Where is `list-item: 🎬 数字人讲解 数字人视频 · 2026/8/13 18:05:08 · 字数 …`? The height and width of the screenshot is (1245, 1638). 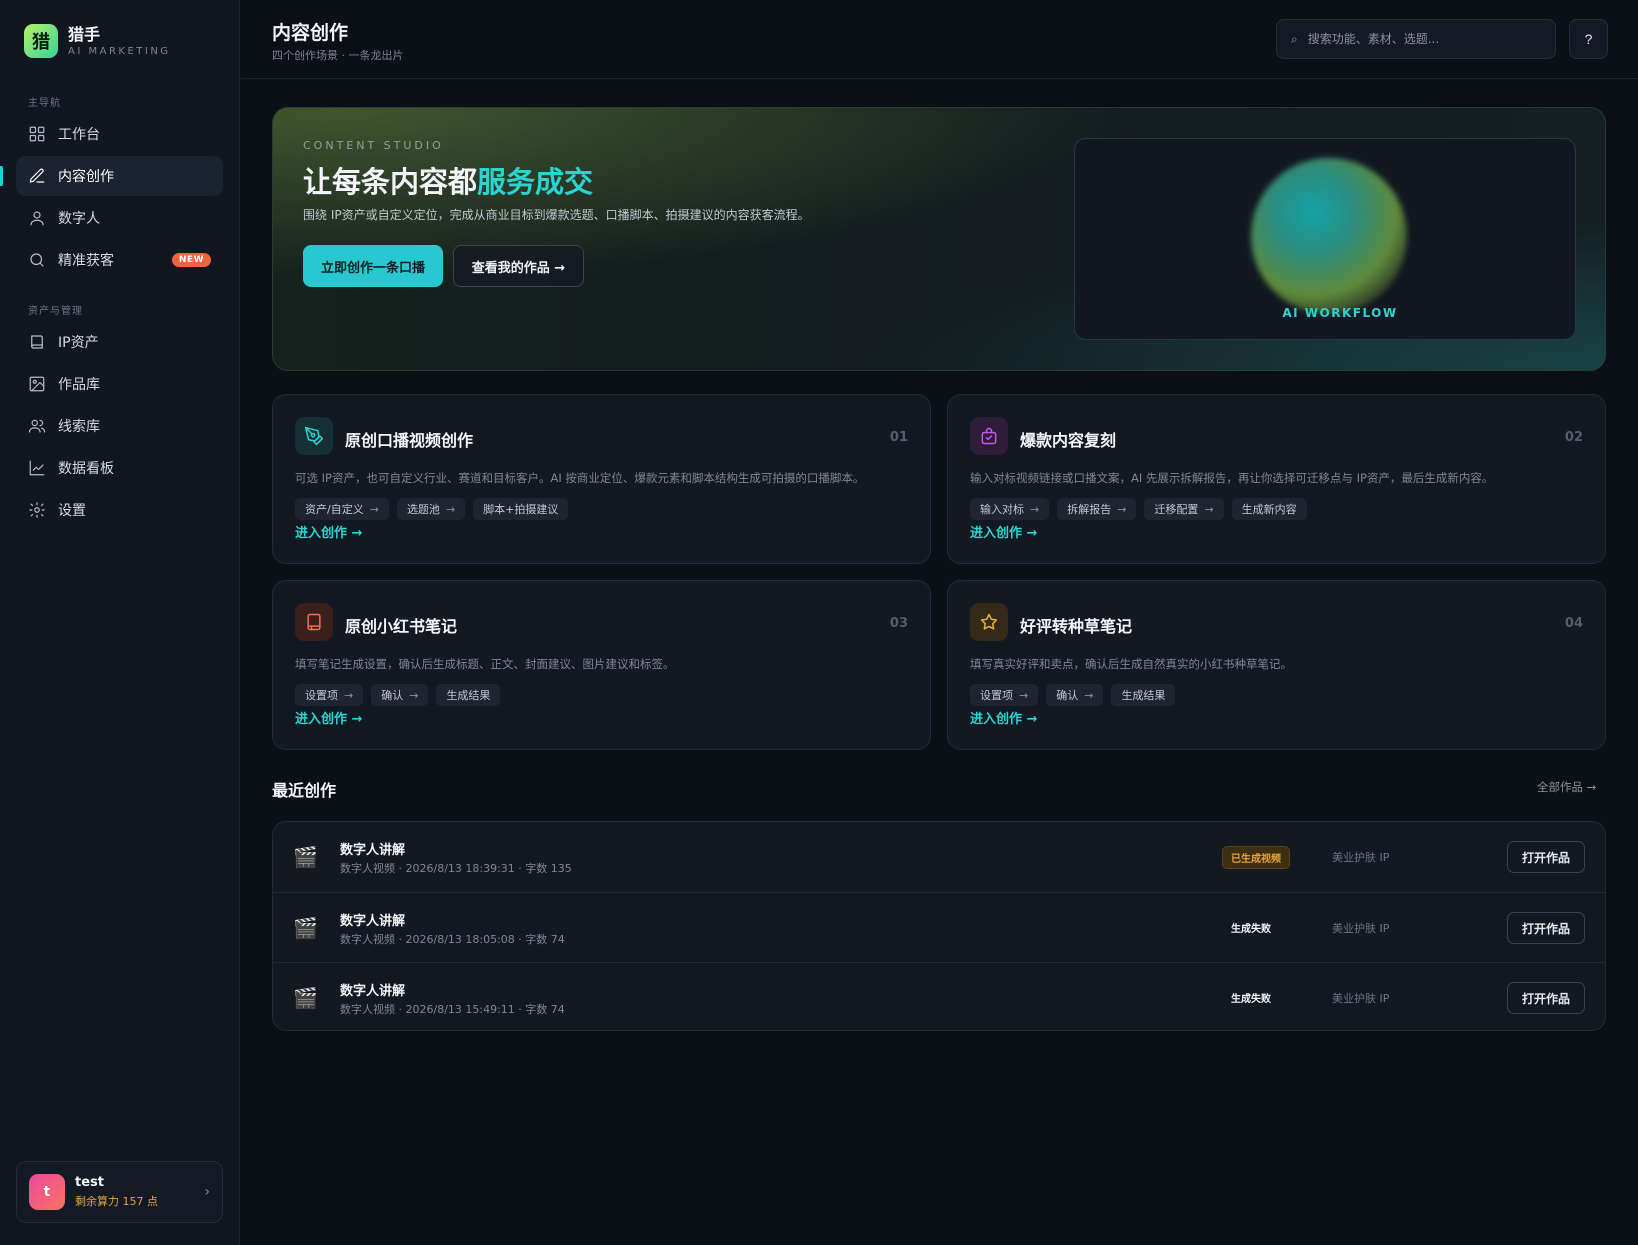 list-item: 🎬 数字人讲解 数字人视频 · 2026/8/13 18:05:08 · 字数 … is located at coordinates (939, 927).